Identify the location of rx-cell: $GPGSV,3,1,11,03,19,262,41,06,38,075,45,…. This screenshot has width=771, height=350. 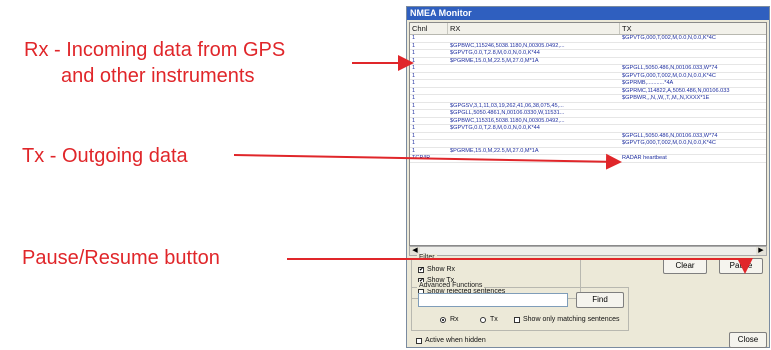
(507, 105).